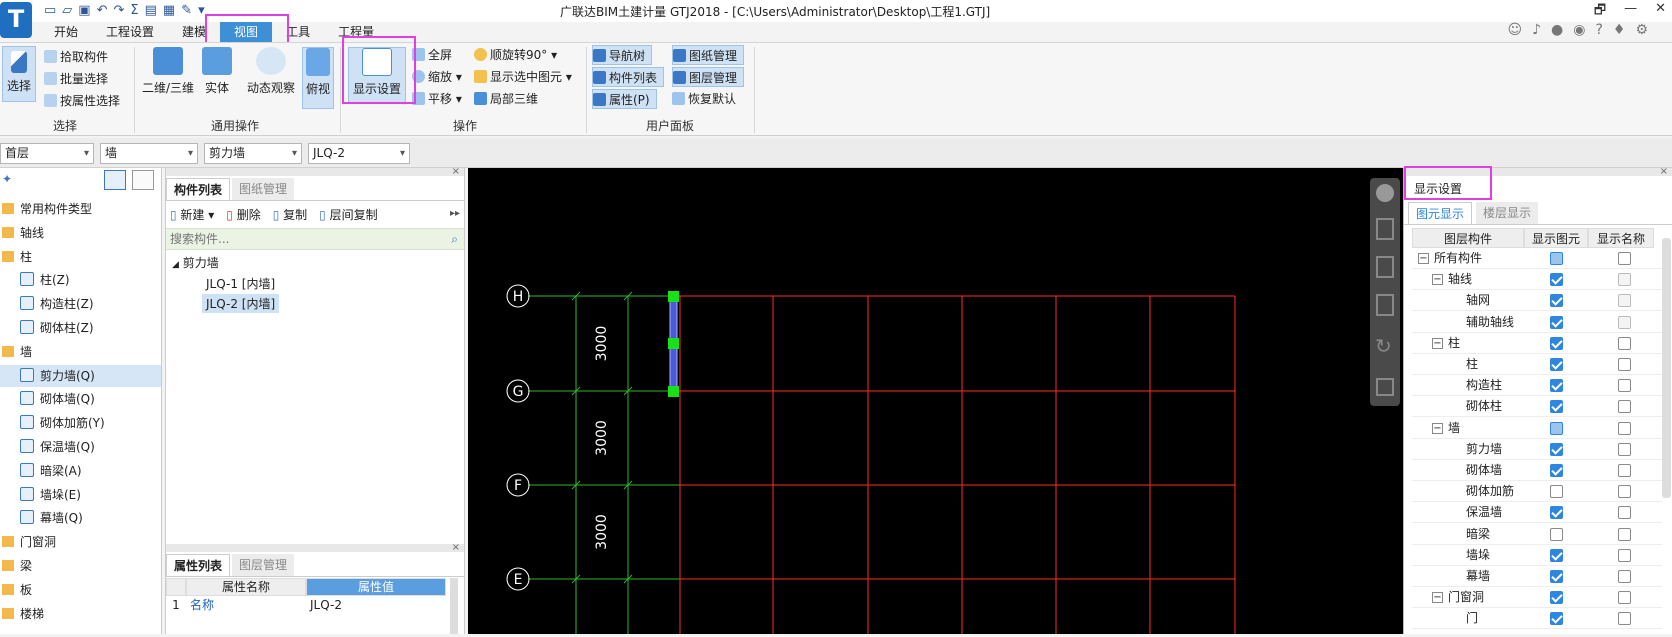  What do you see at coordinates (263, 565) in the screenshot?
I see `tab-layer-manager: 图层管理` at bounding box center [263, 565].